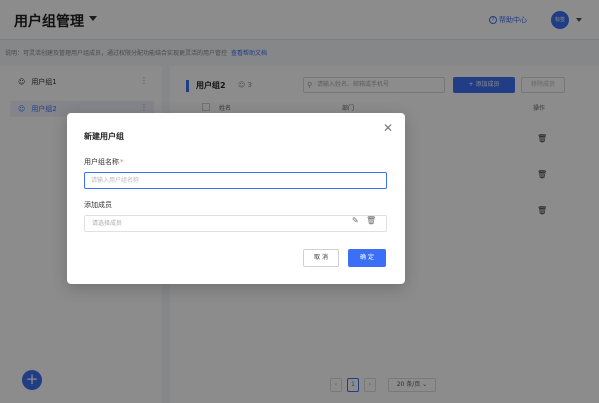  What do you see at coordinates (371, 220) in the screenshot?
I see `trash-icon: 🗑` at bounding box center [371, 220].